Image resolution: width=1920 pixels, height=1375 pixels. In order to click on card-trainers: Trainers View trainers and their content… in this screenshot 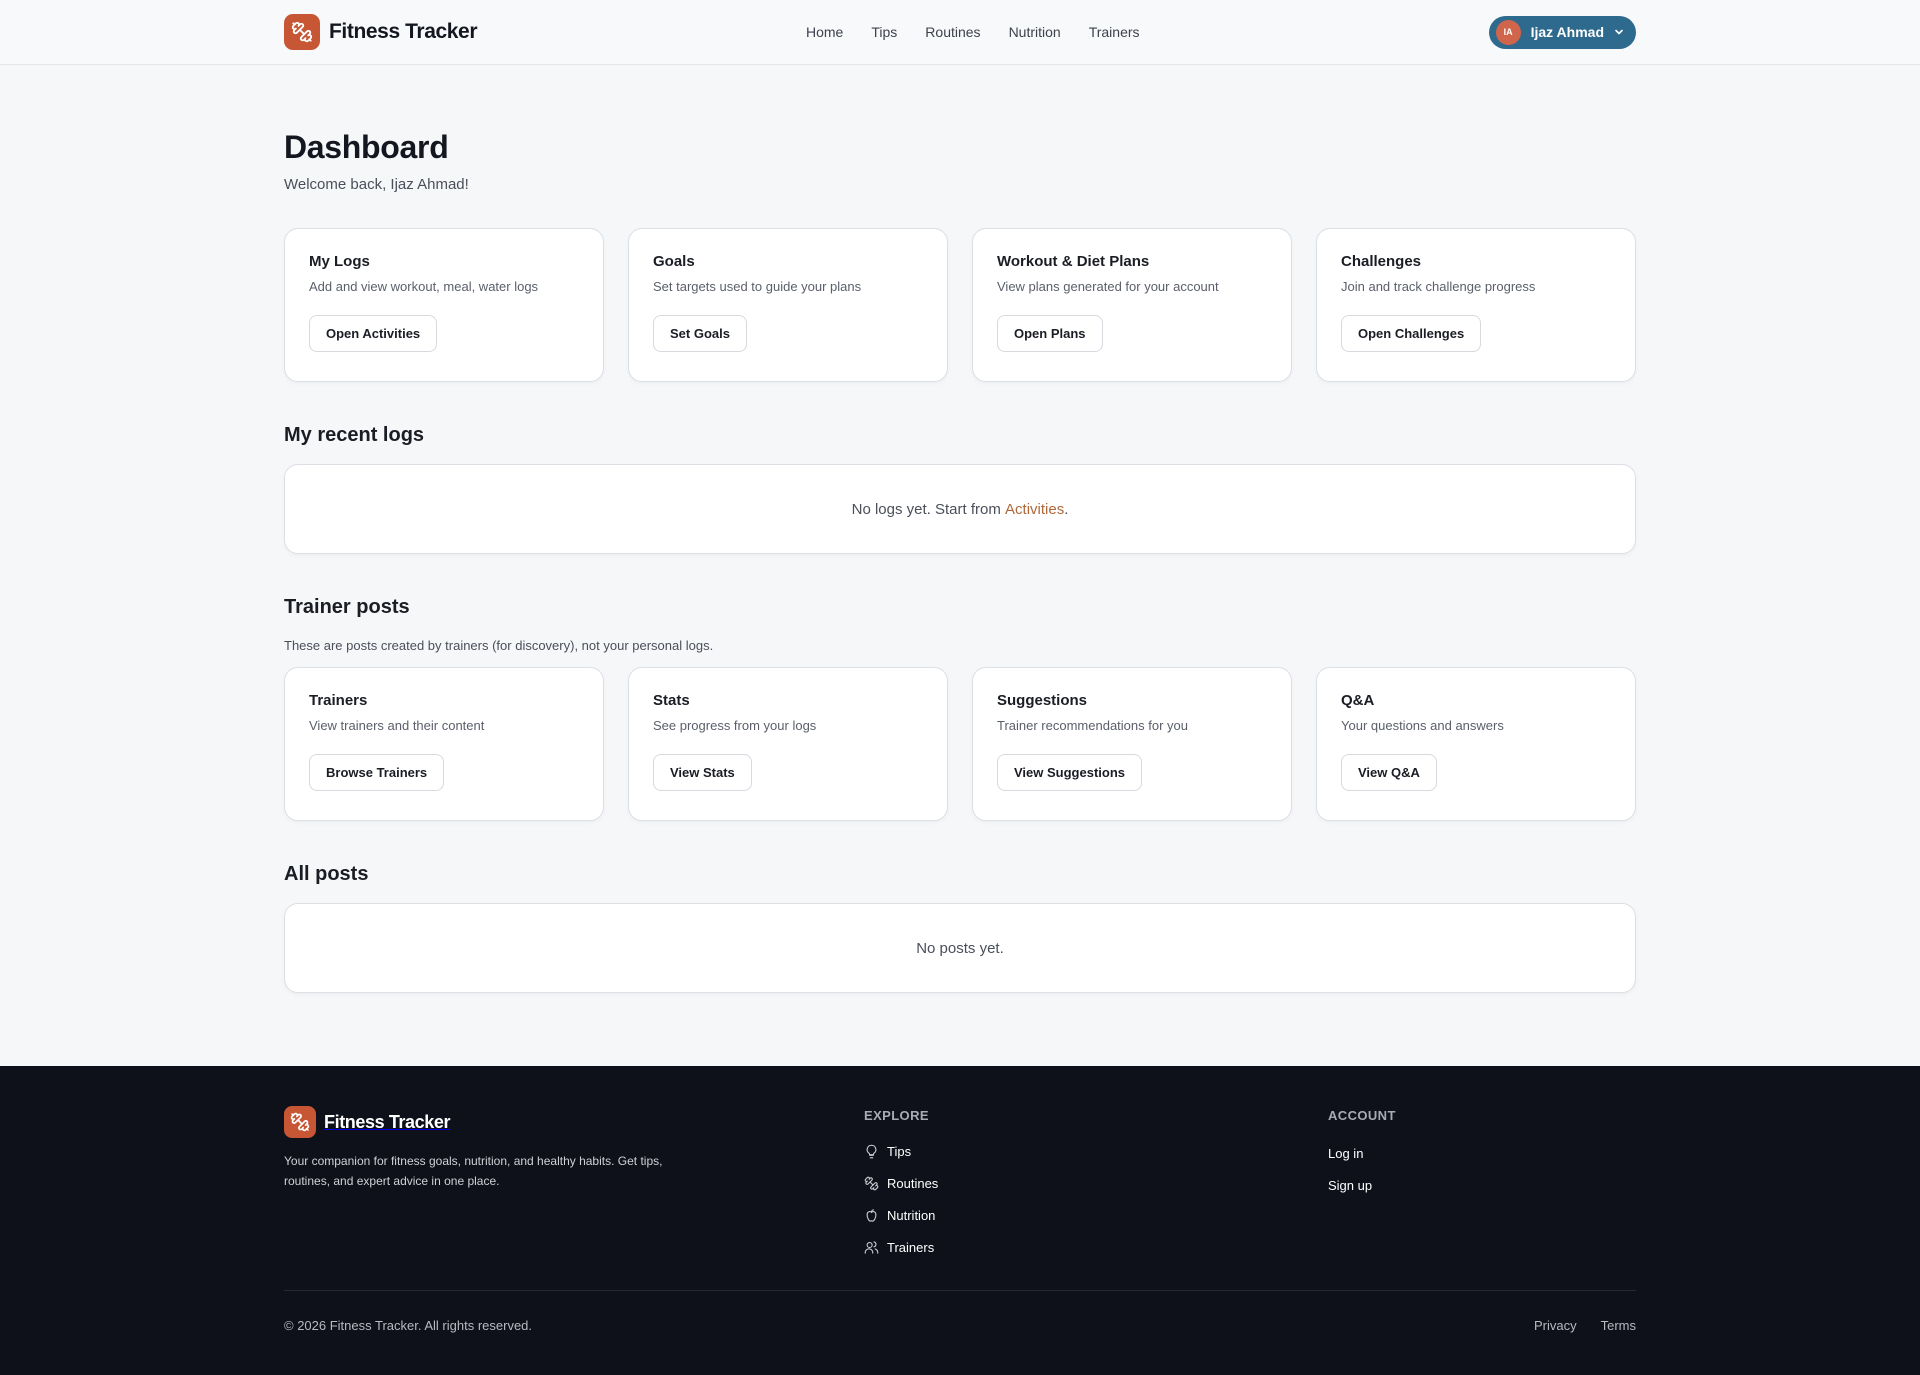, I will do `click(444, 744)`.